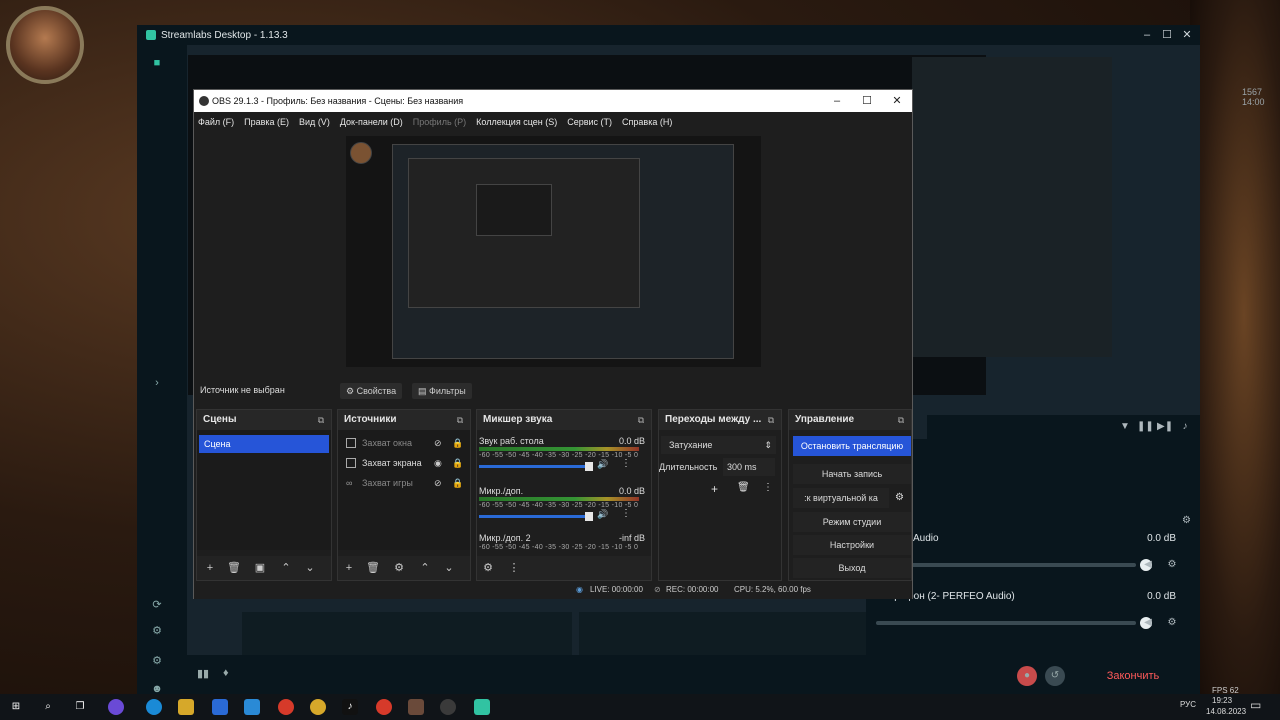  What do you see at coordinates (220, 707) in the screenshot?
I see `store-icon` at bounding box center [220, 707].